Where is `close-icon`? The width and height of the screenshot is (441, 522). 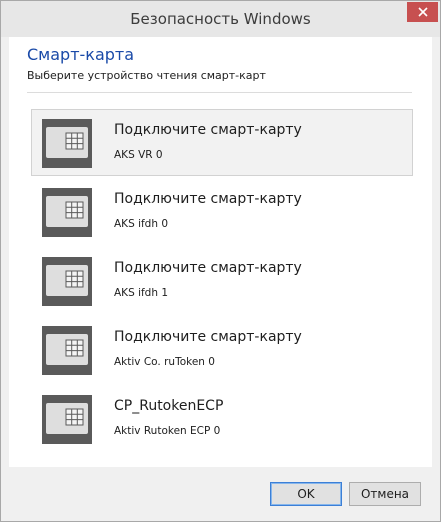 close-icon is located at coordinates (422, 12).